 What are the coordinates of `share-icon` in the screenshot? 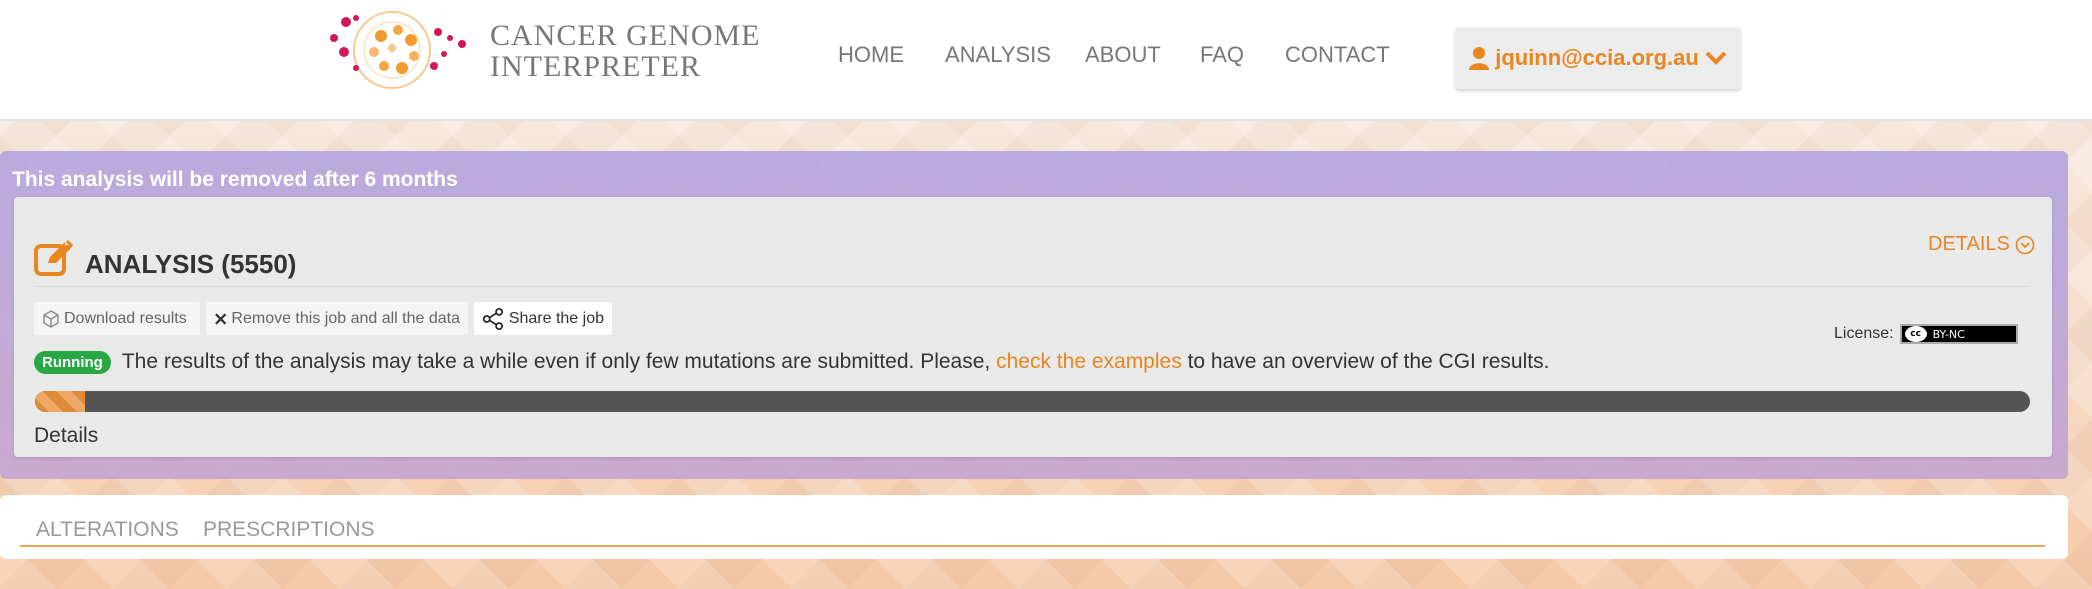 It's located at (493, 318).